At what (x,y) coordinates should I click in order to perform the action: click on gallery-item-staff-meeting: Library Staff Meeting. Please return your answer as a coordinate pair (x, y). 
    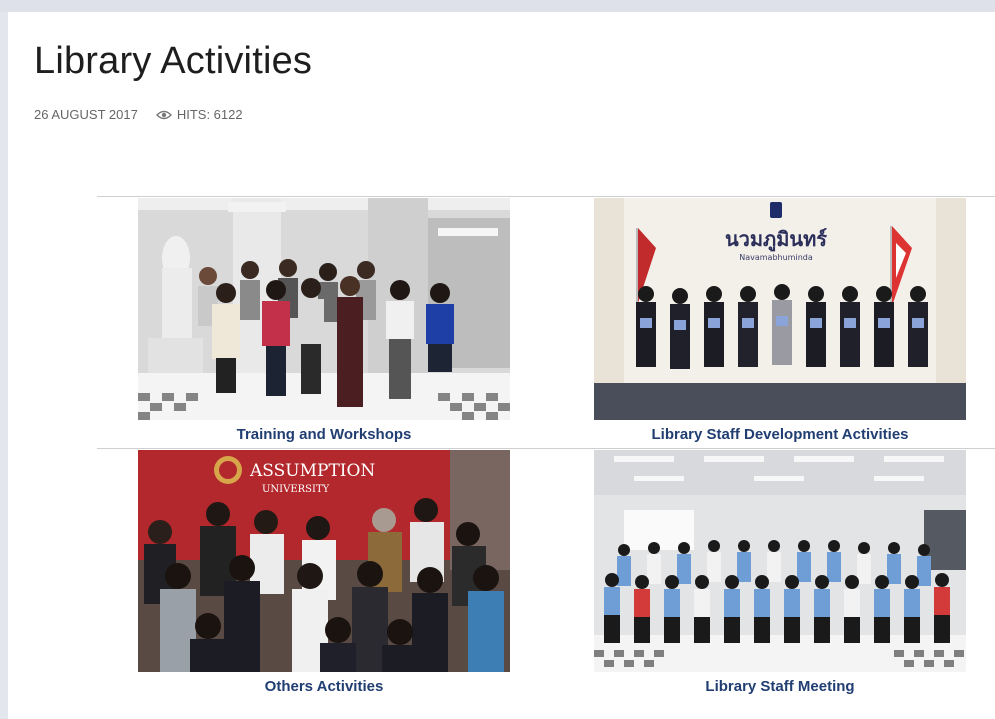
    Looking at the image, I should click on (780, 572).